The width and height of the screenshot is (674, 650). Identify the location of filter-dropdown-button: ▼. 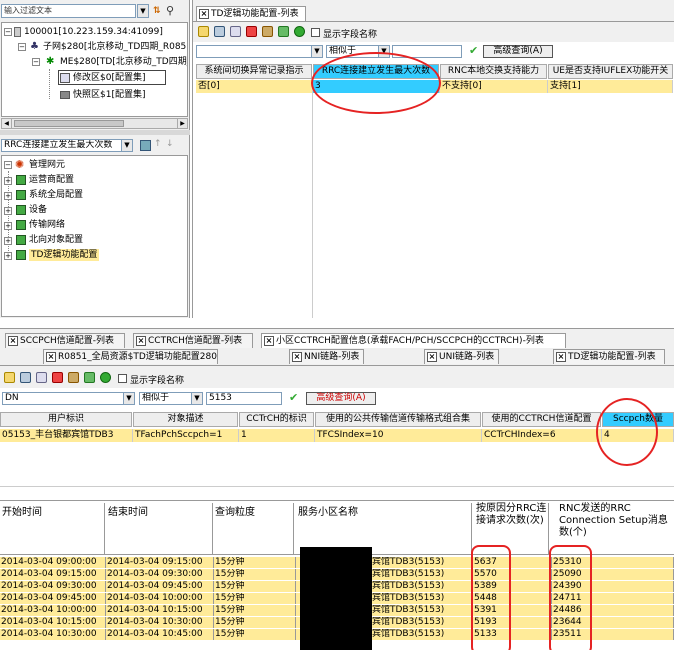
(143, 11).